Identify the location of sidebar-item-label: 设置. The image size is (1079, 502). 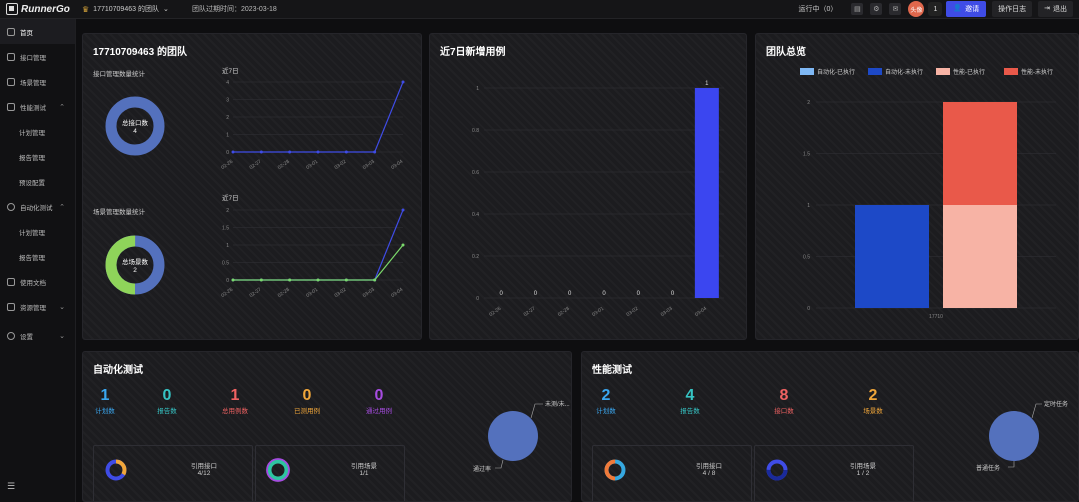
(26, 337).